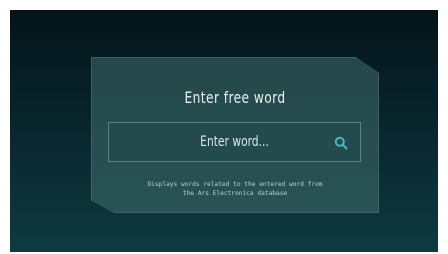 The height and width of the screenshot is (254, 448). What do you see at coordinates (235, 193) in the screenshot?
I see `description-line-2: the Ars Electronica database` at bounding box center [235, 193].